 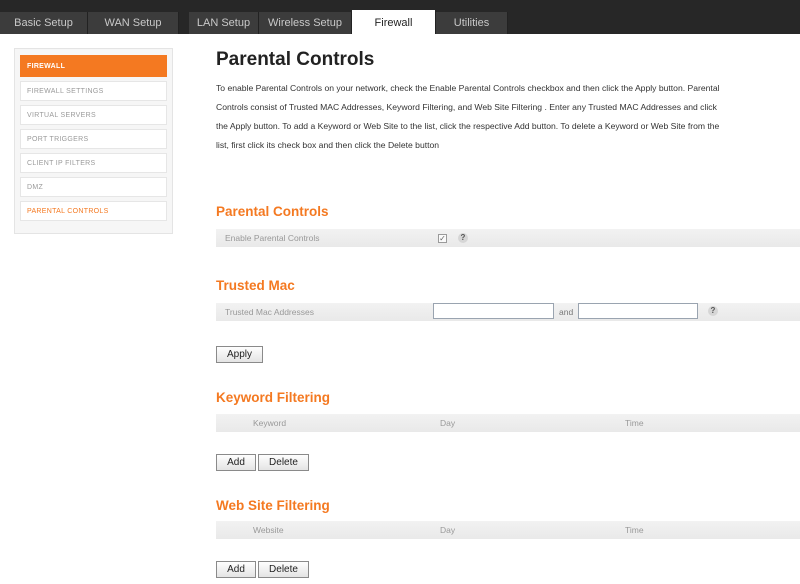 I want to click on sidebar-item-virtual-servers: VIRTUAL SERVERS, so click(x=93, y=115).